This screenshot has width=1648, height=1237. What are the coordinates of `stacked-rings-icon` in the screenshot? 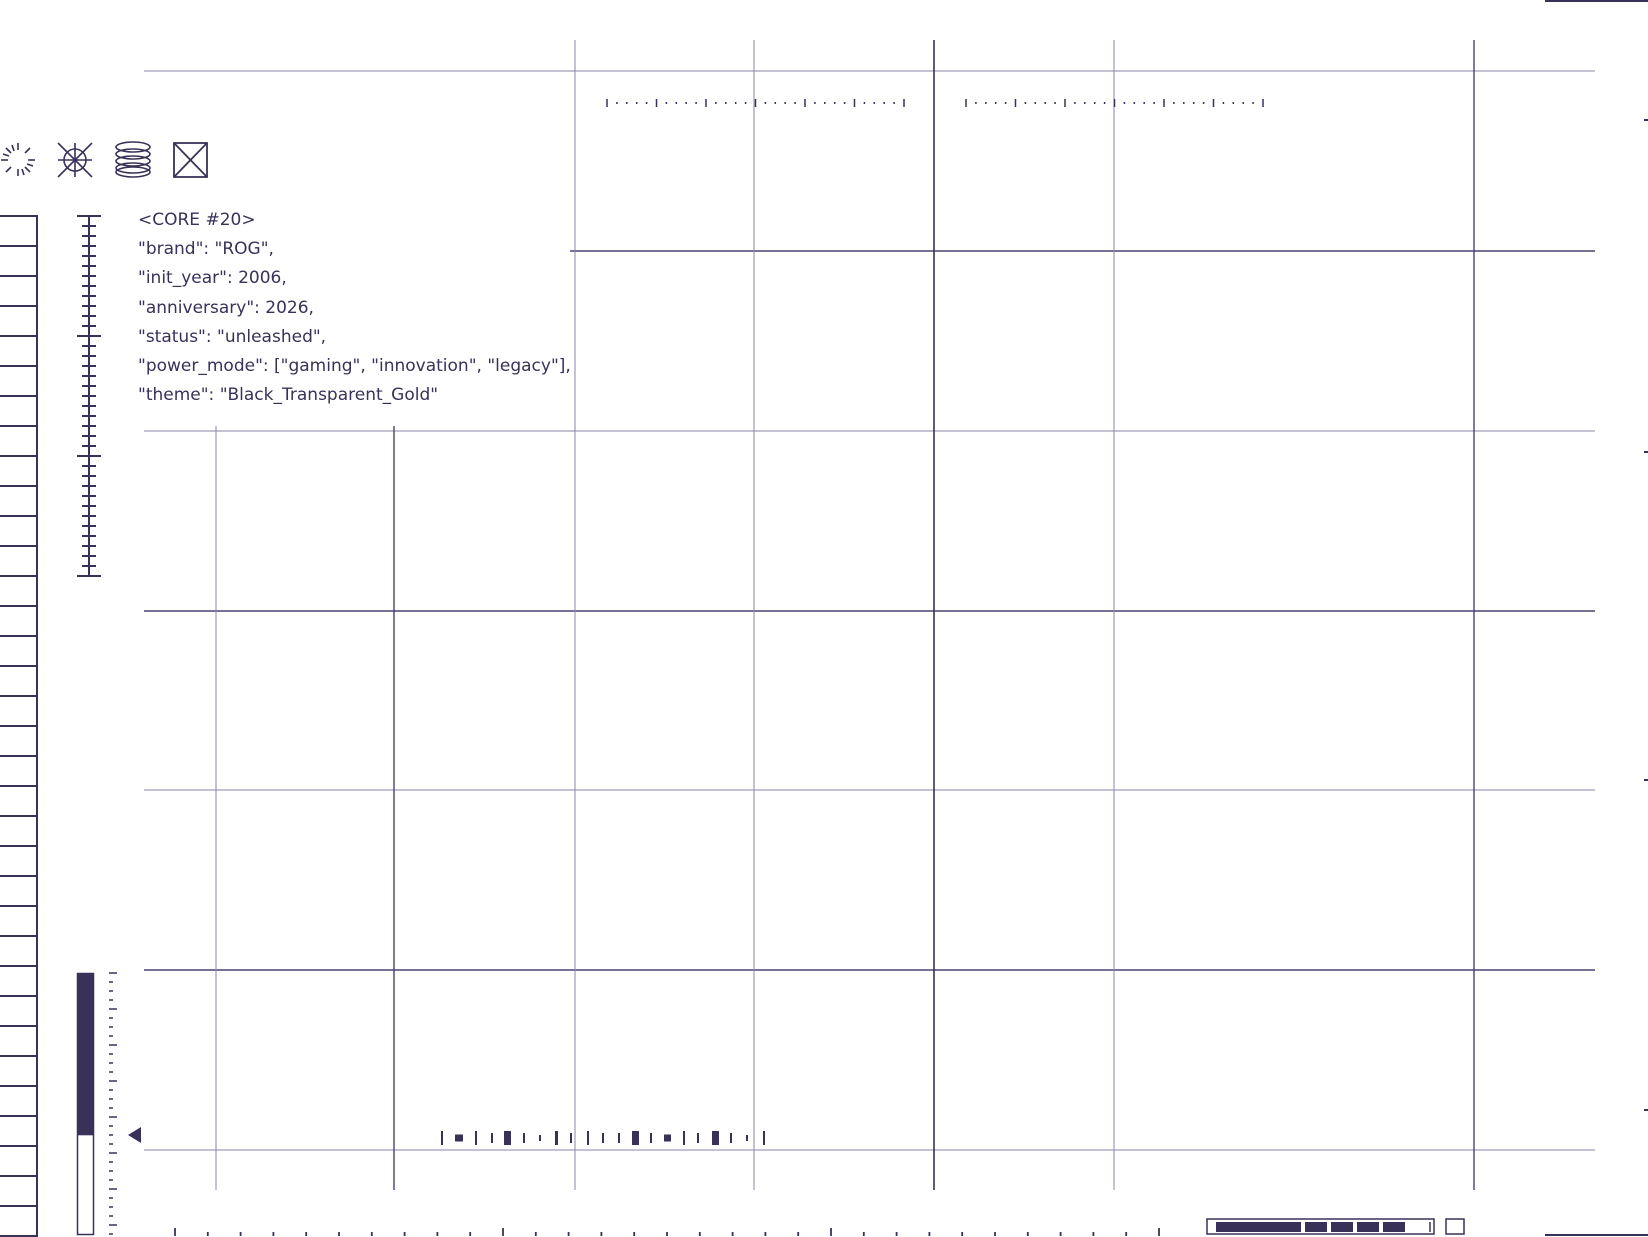 It's located at (133, 159).